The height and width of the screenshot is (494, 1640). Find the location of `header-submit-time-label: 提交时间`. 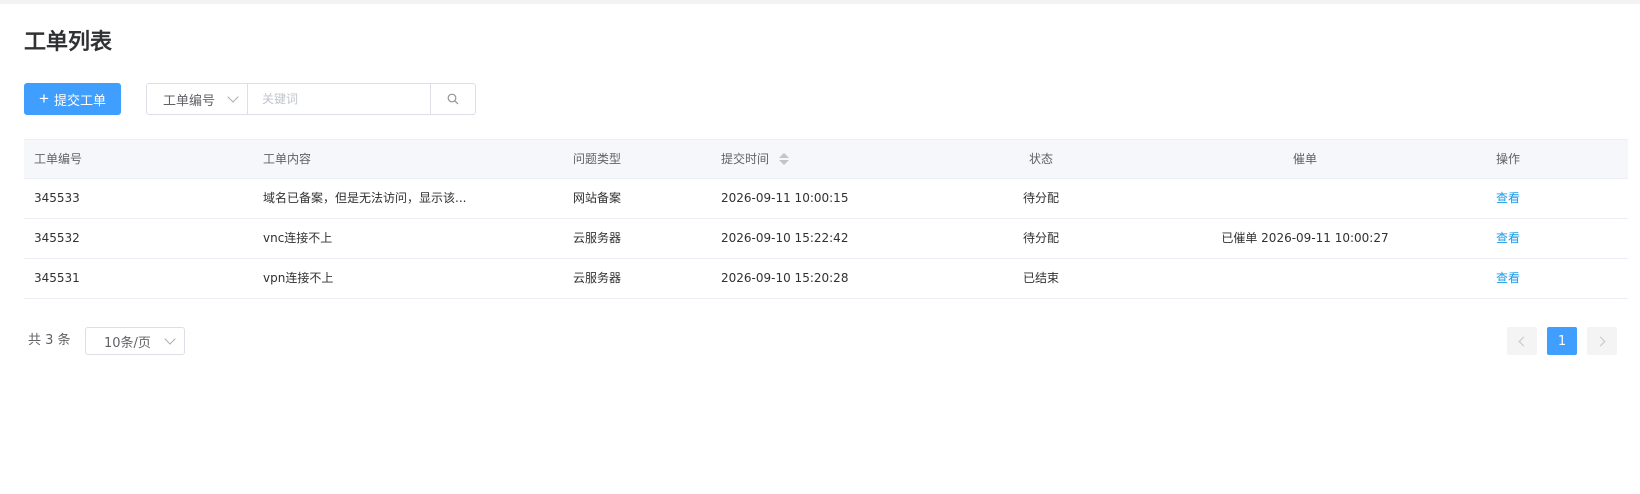

header-submit-time-label: 提交时间 is located at coordinates (745, 159).